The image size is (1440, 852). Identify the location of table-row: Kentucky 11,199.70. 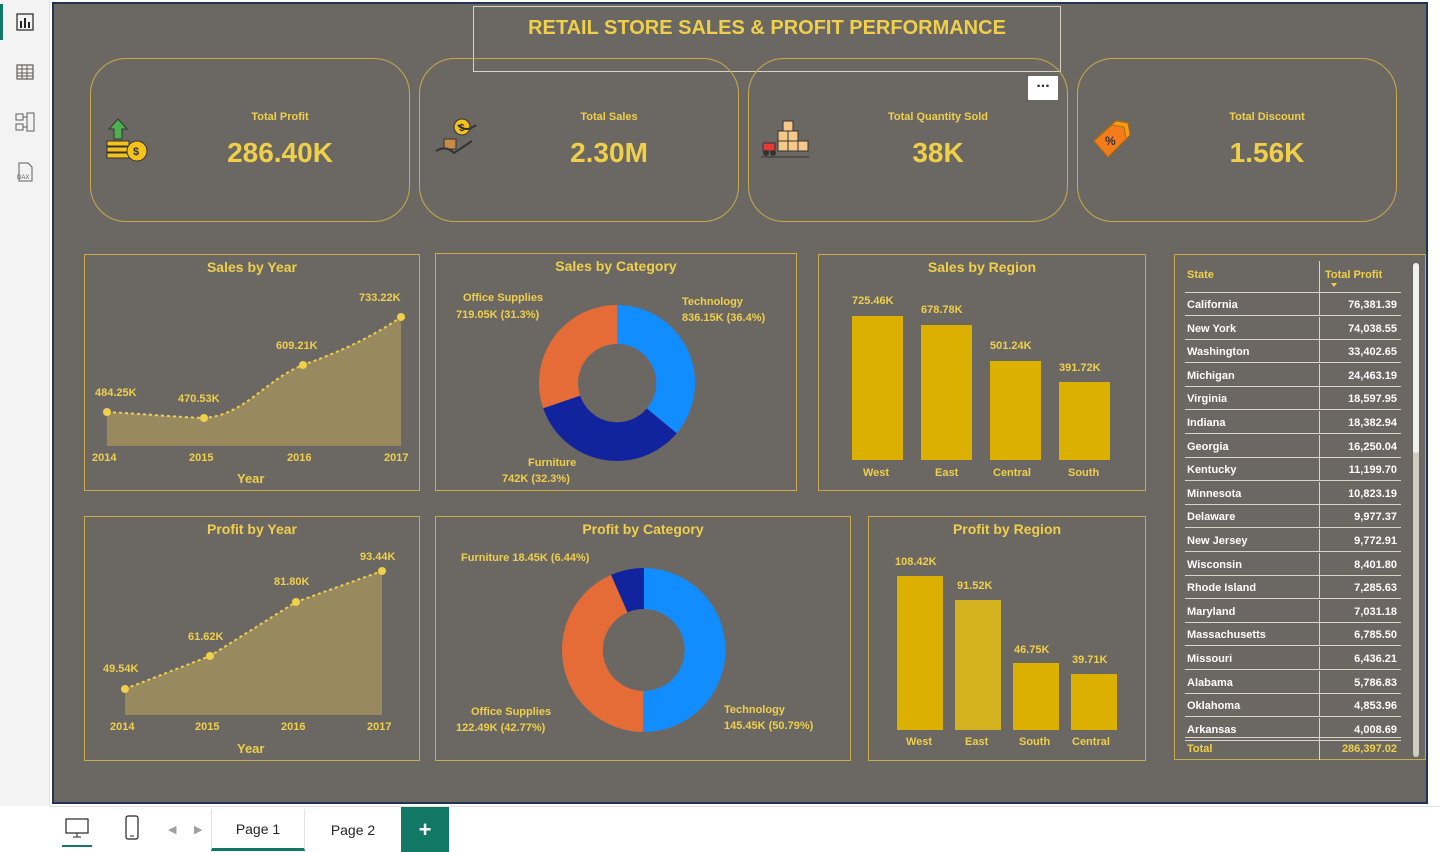
(1293, 470).